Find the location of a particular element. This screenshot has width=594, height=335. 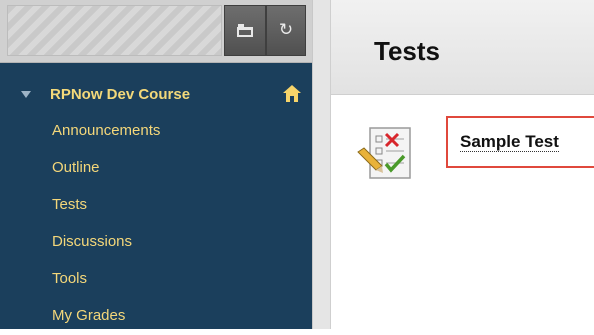

refresh-button: ↻ is located at coordinates (286, 30).